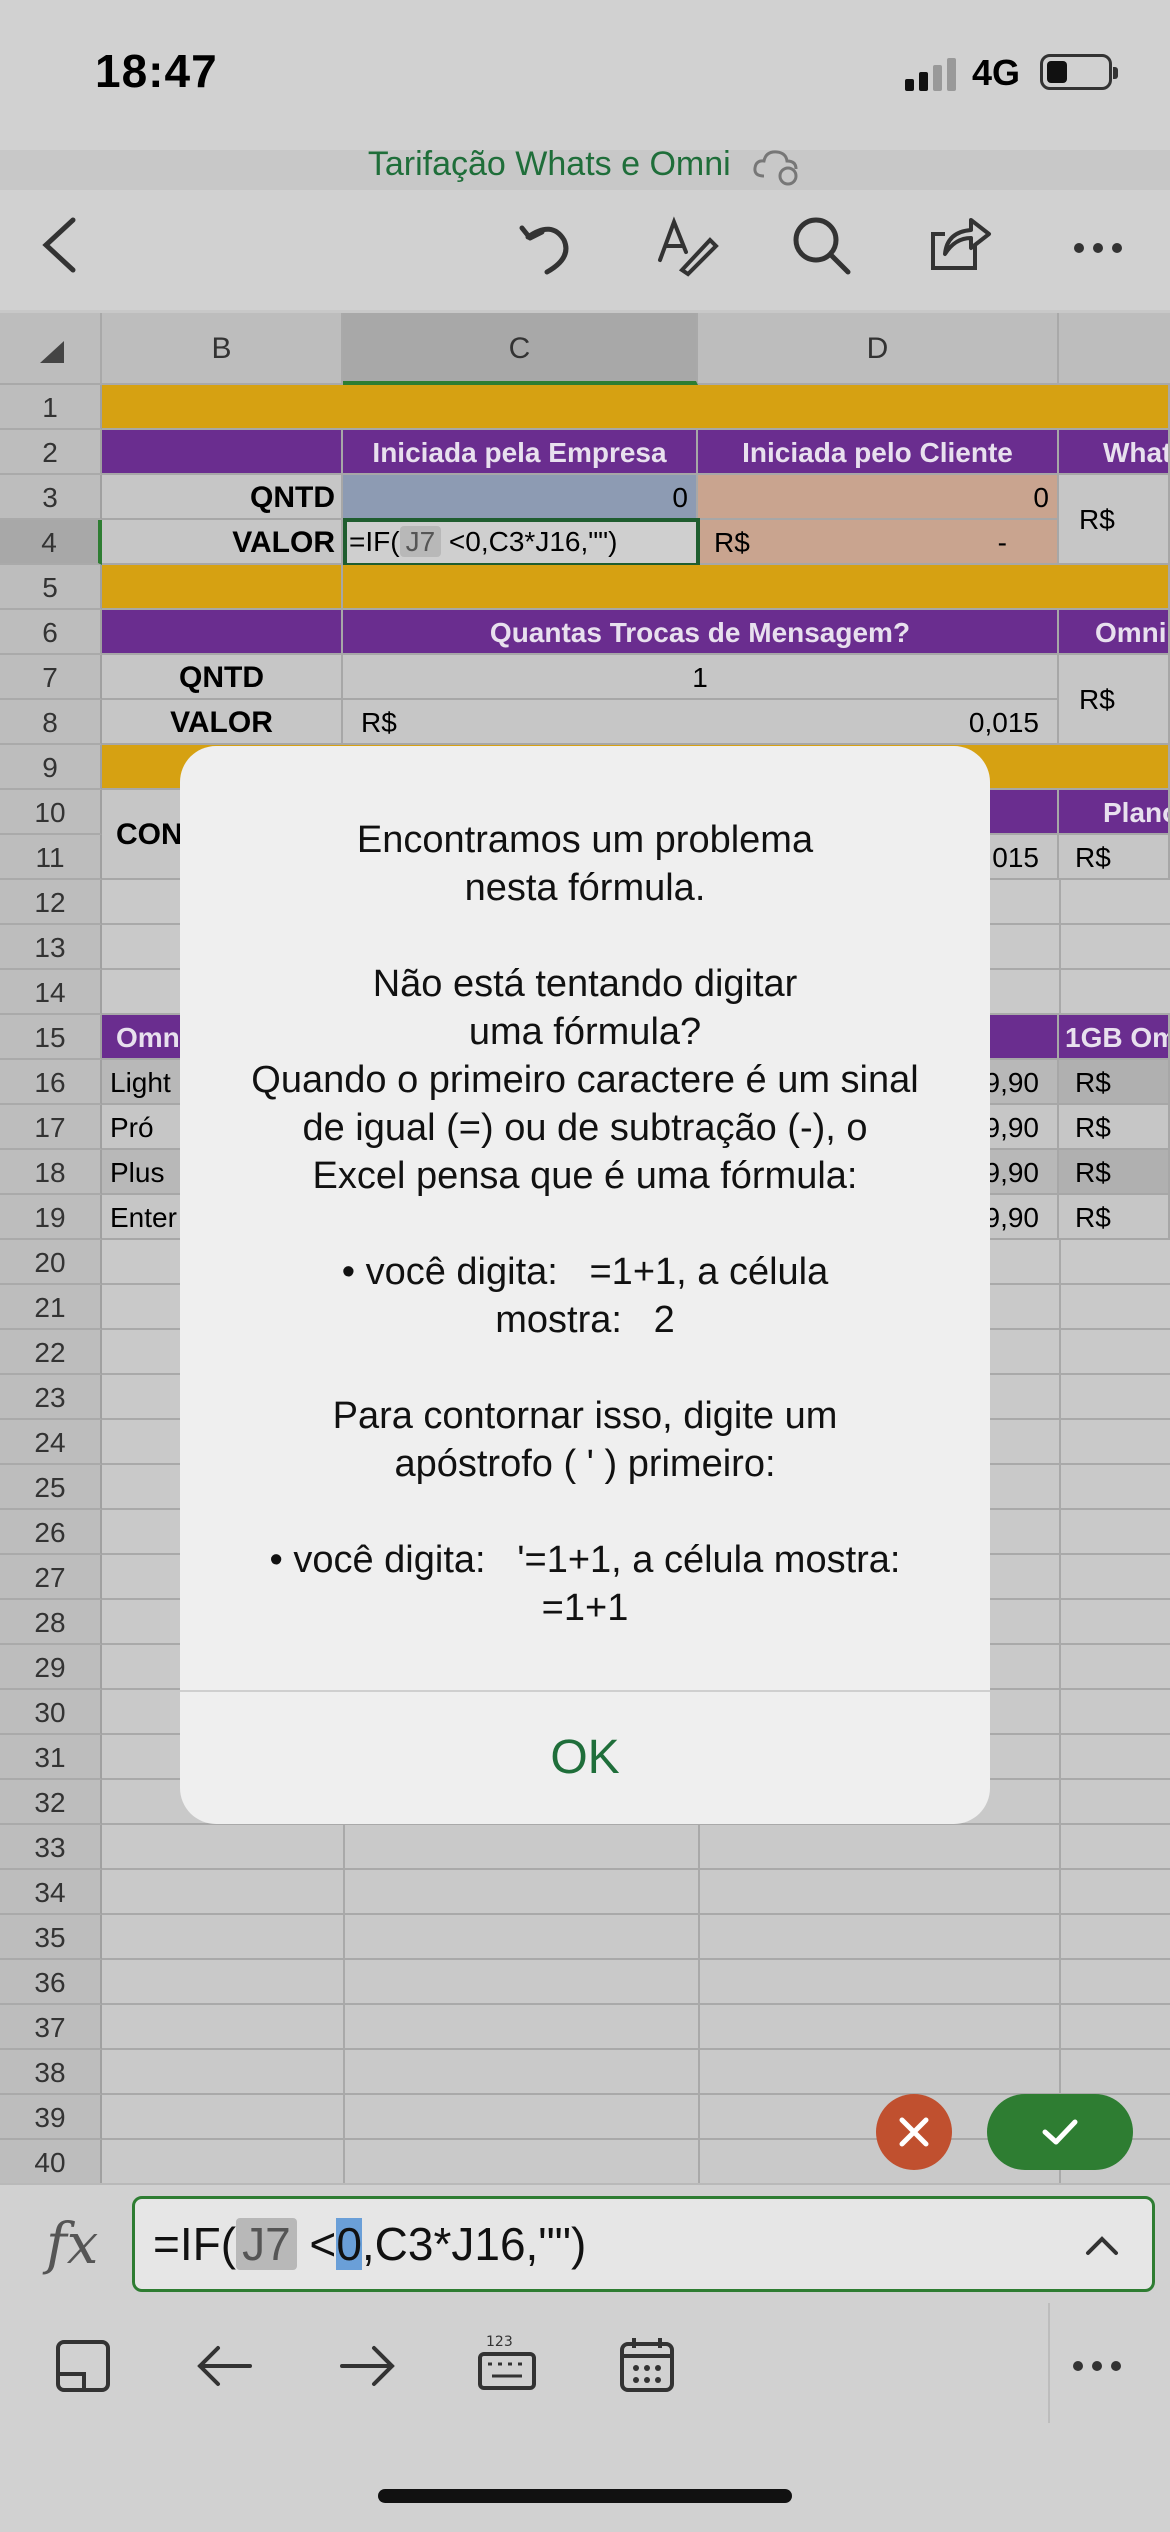  I want to click on formula-selection: 0, so click(349, 2244).